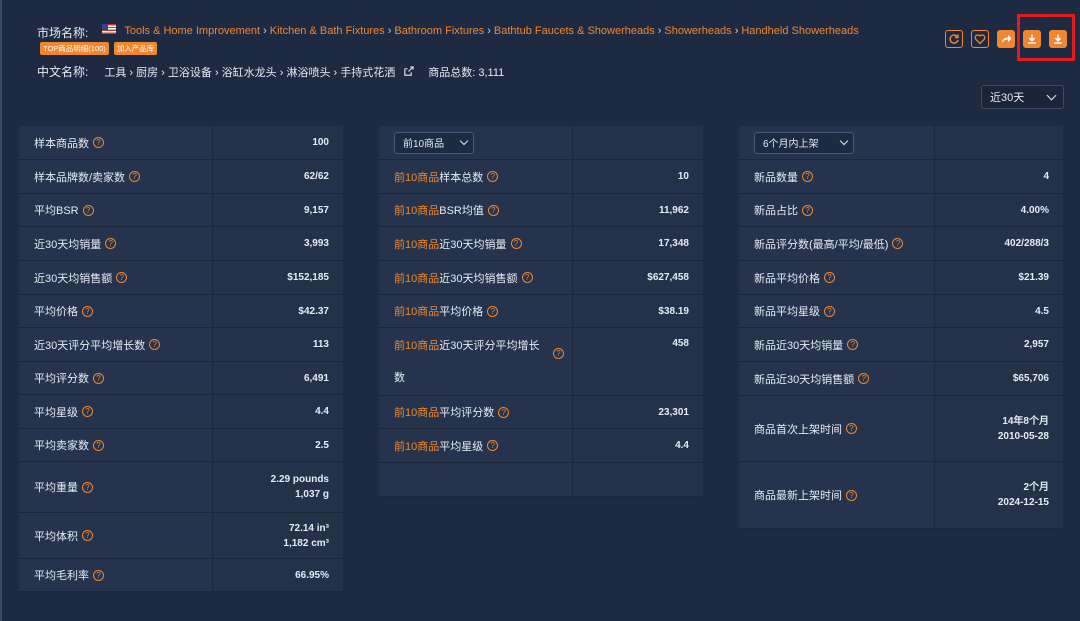 Image resolution: width=1080 pixels, height=621 pixels. Describe the element at coordinates (489, 345) in the screenshot. I see `label-text: 近30天评分平均增长` at that location.